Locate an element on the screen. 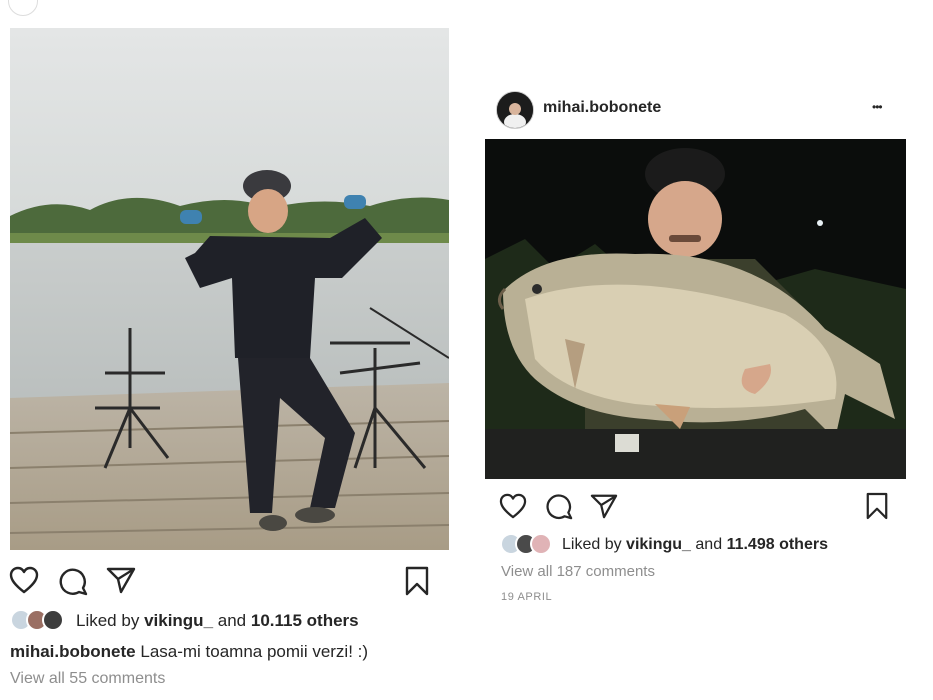  more-options-icon: ••• is located at coordinates (877, 107).